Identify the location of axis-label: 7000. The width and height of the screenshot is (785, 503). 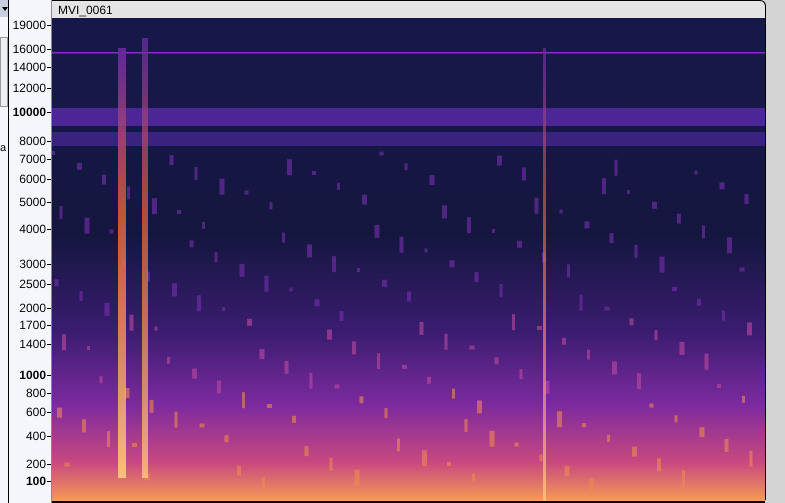
(32, 159).